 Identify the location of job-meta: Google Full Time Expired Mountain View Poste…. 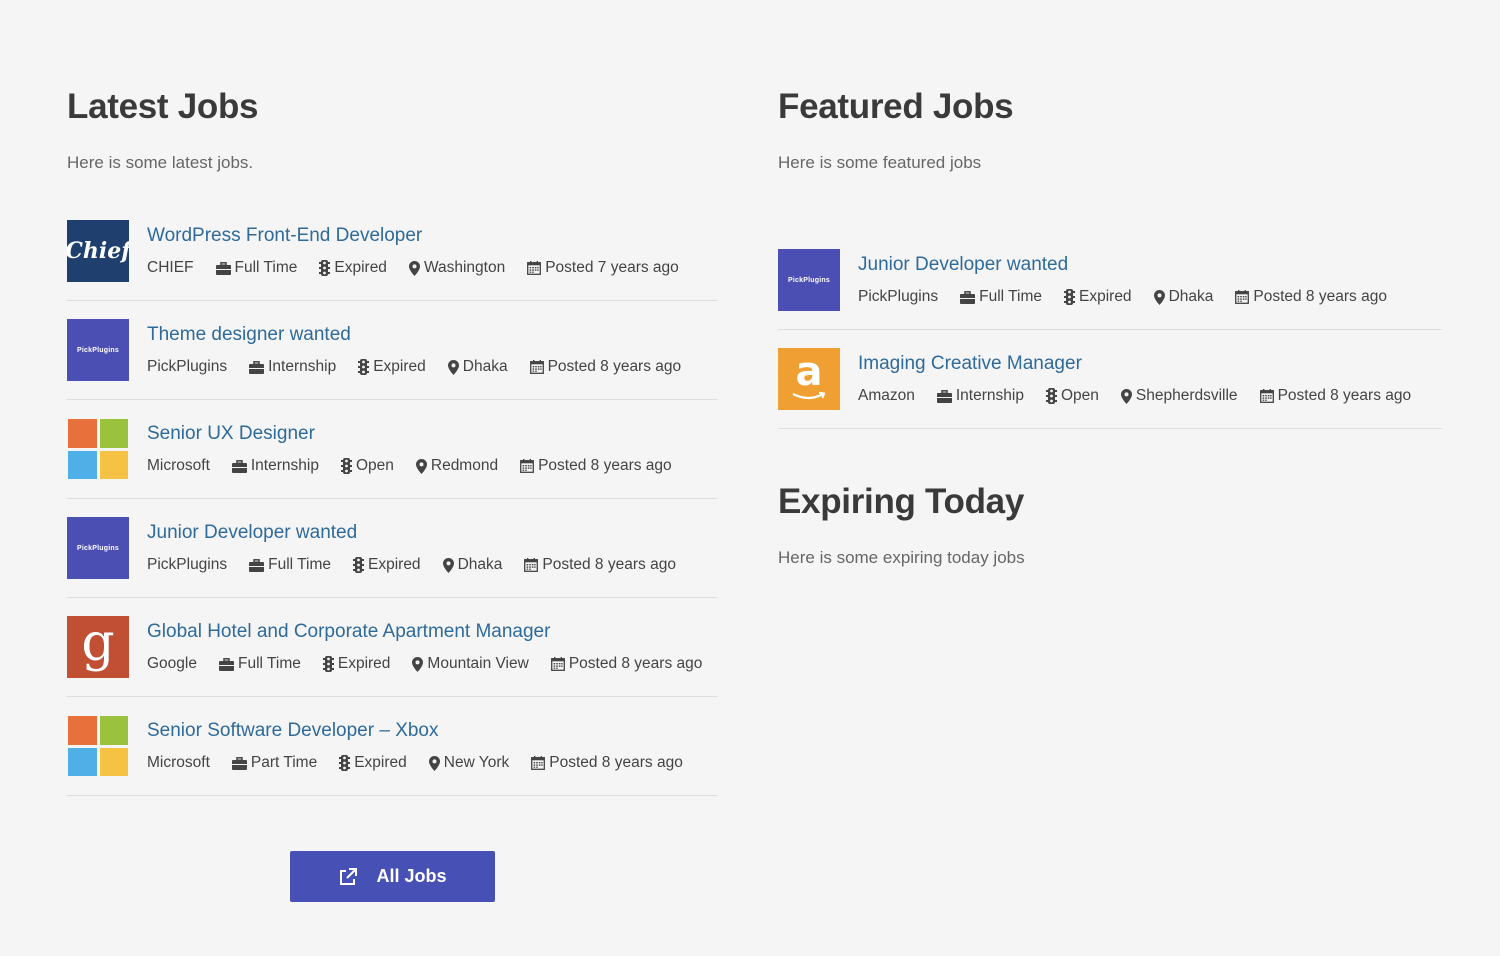
(435, 664).